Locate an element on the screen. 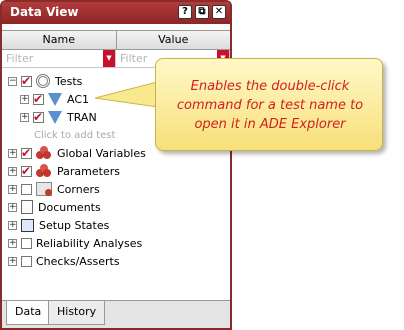  tree-item-setup-states: + Setup States is located at coordinates (58, 225).